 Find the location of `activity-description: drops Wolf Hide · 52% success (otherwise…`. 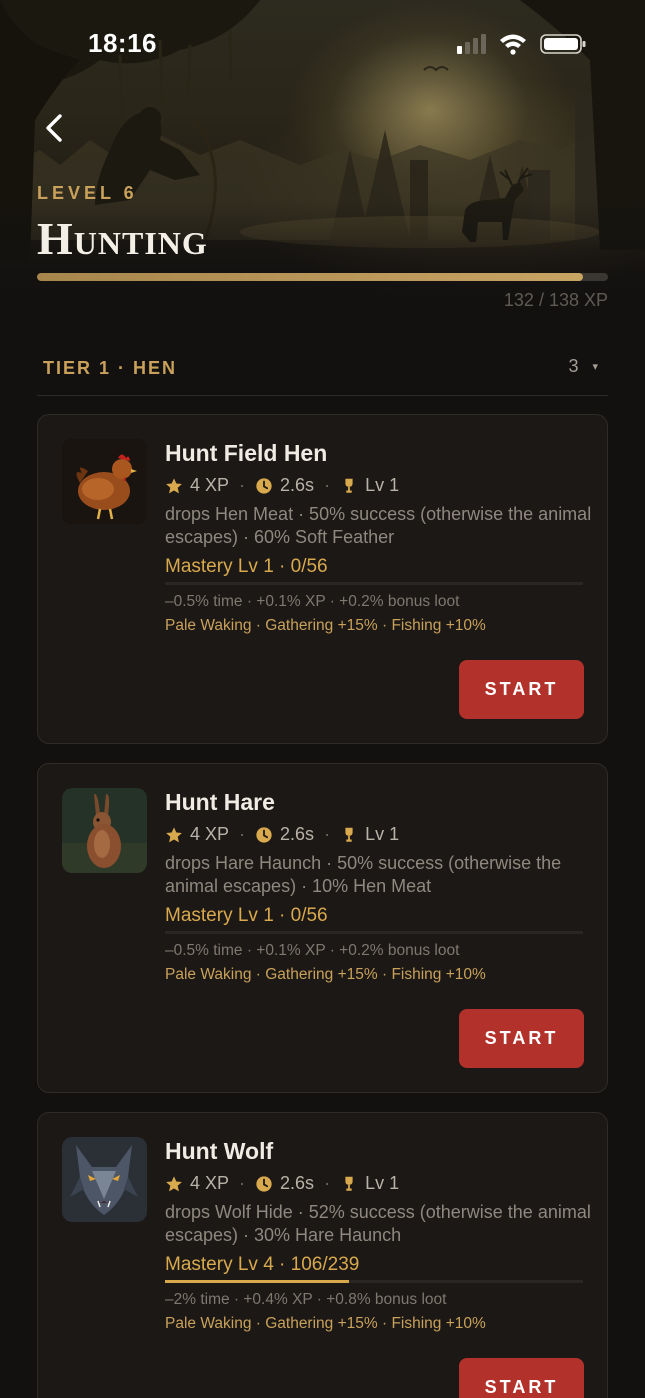

activity-description: drops Wolf Hide · 52% success (otherwise… is located at coordinates (378, 1223).